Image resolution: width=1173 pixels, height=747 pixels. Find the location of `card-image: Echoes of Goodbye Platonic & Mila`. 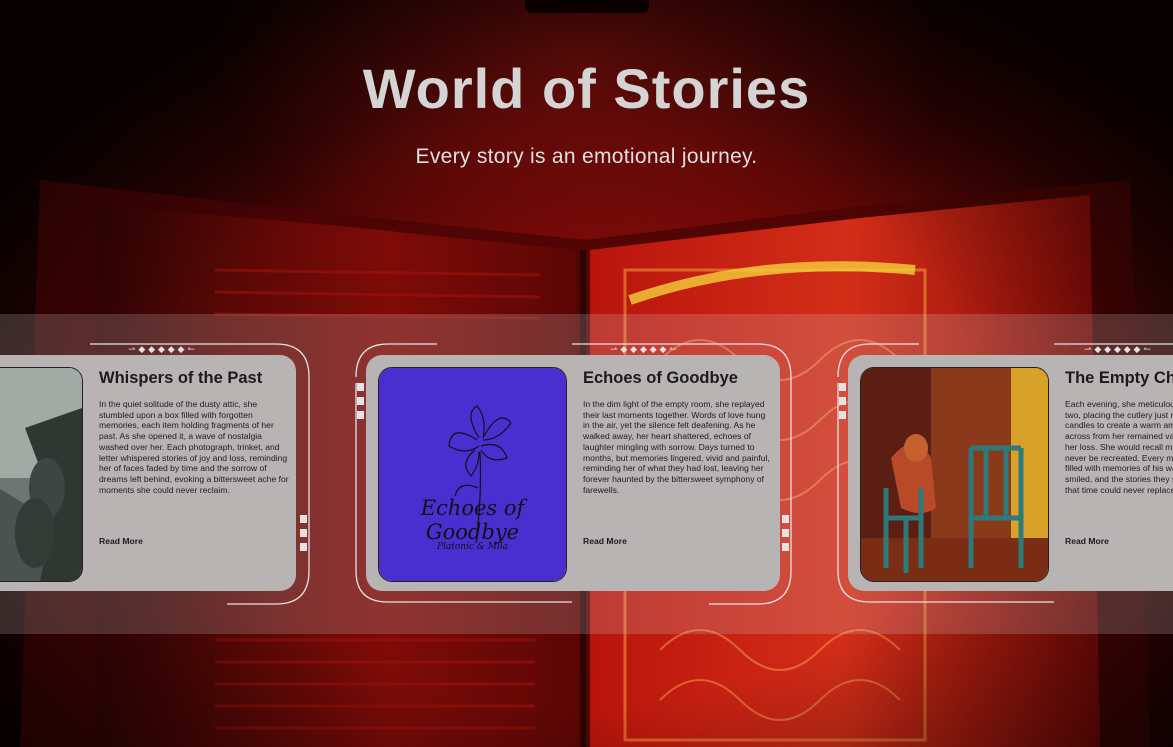

card-image: Echoes of Goodbye Platonic & Mila is located at coordinates (472, 474).